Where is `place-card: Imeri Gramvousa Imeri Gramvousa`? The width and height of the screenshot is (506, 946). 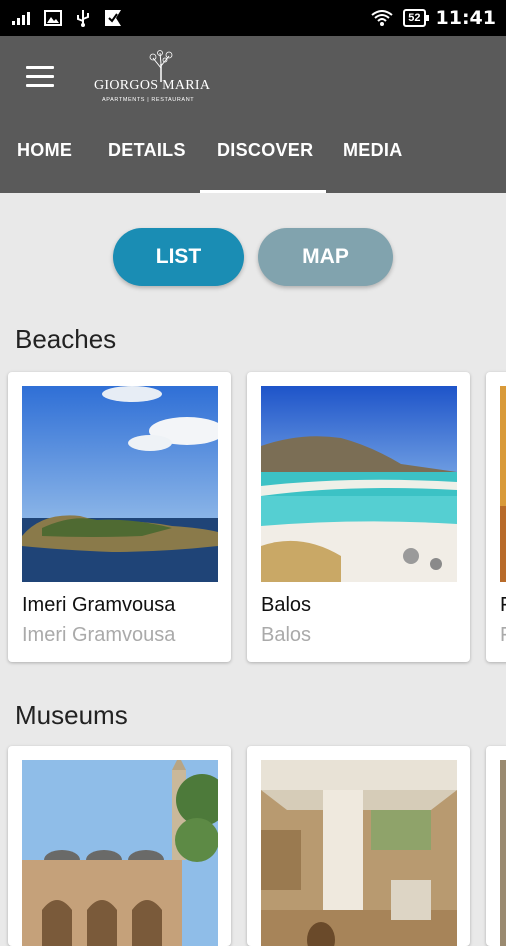 place-card: Imeri Gramvousa Imeri Gramvousa is located at coordinates (119, 517).